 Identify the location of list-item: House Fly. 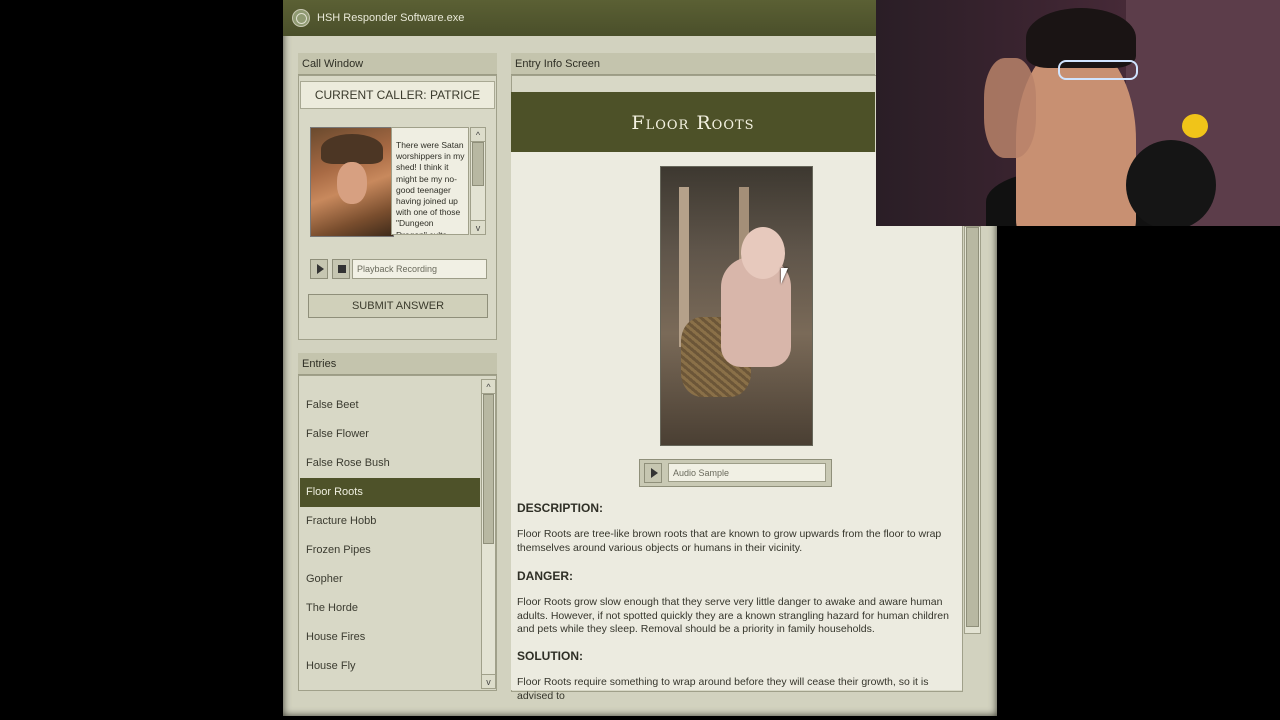
(390, 666).